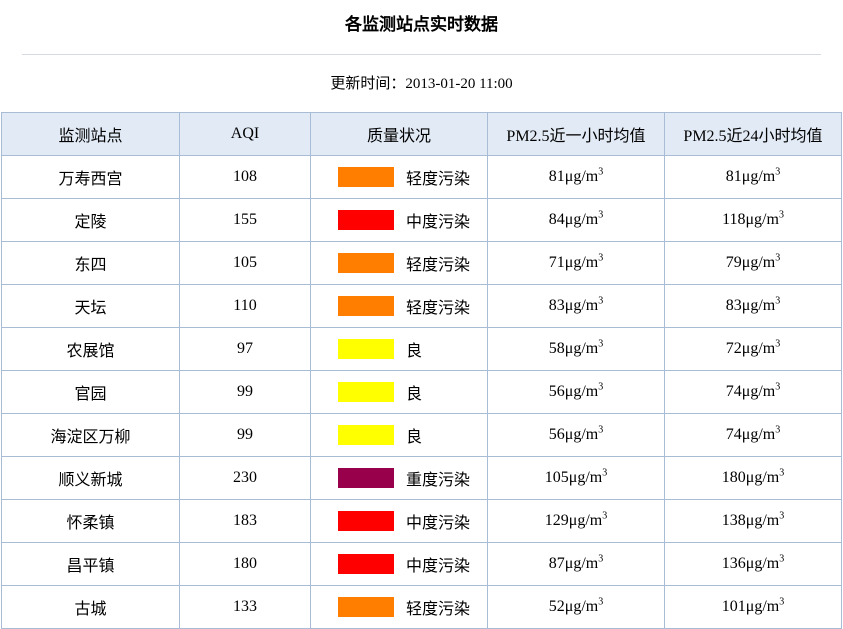 This screenshot has width=843, height=629. What do you see at coordinates (459, 84) in the screenshot?
I see `update-time-value: 2013-01-20 11:00` at bounding box center [459, 84].